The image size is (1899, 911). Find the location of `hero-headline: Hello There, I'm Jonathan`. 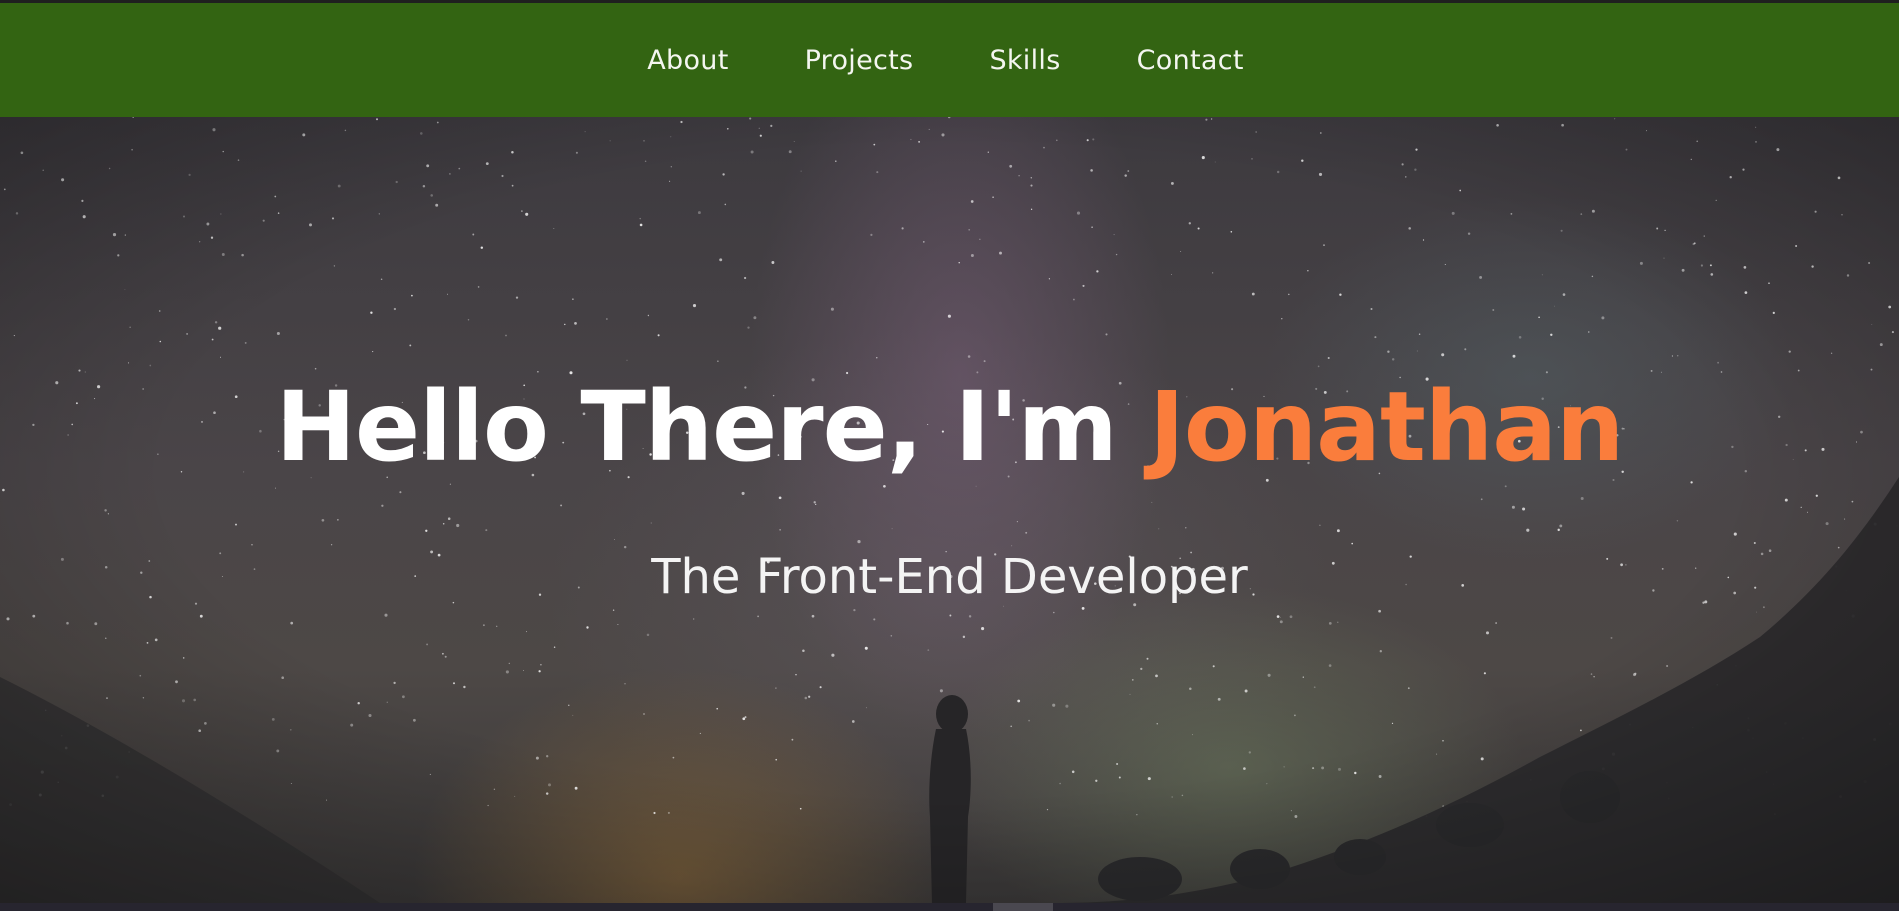

hero-headline: Hello There, I'm Jonathan is located at coordinates (949, 427).